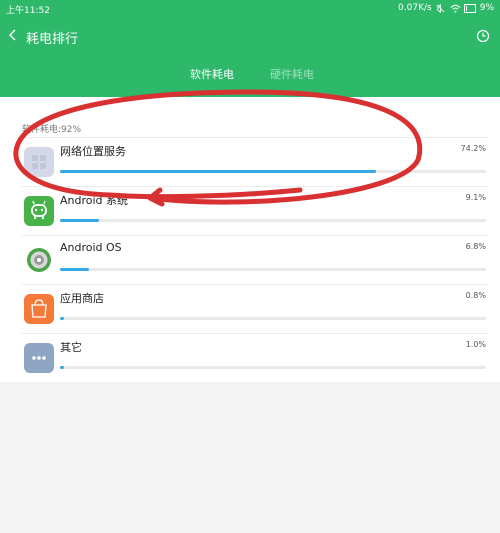  What do you see at coordinates (82, 298) in the screenshot?
I see `app-name: 应用商店` at bounding box center [82, 298].